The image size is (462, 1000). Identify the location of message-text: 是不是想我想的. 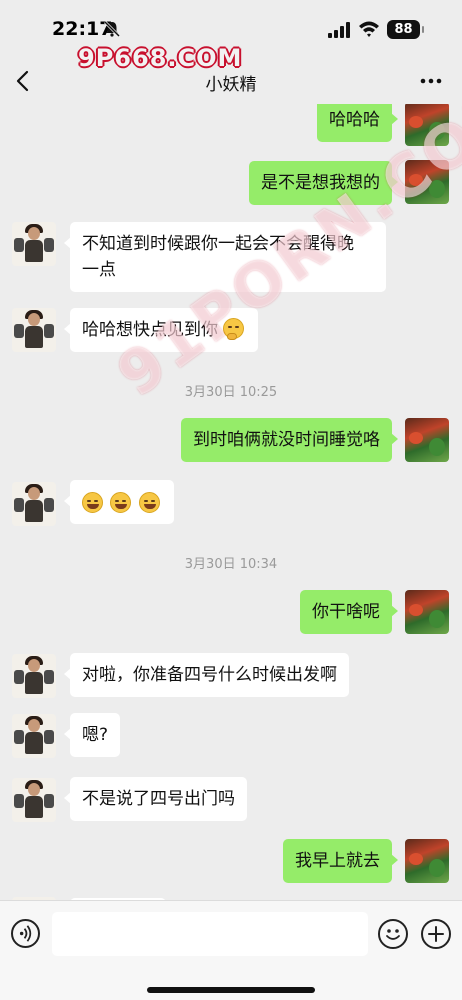
(320, 183).